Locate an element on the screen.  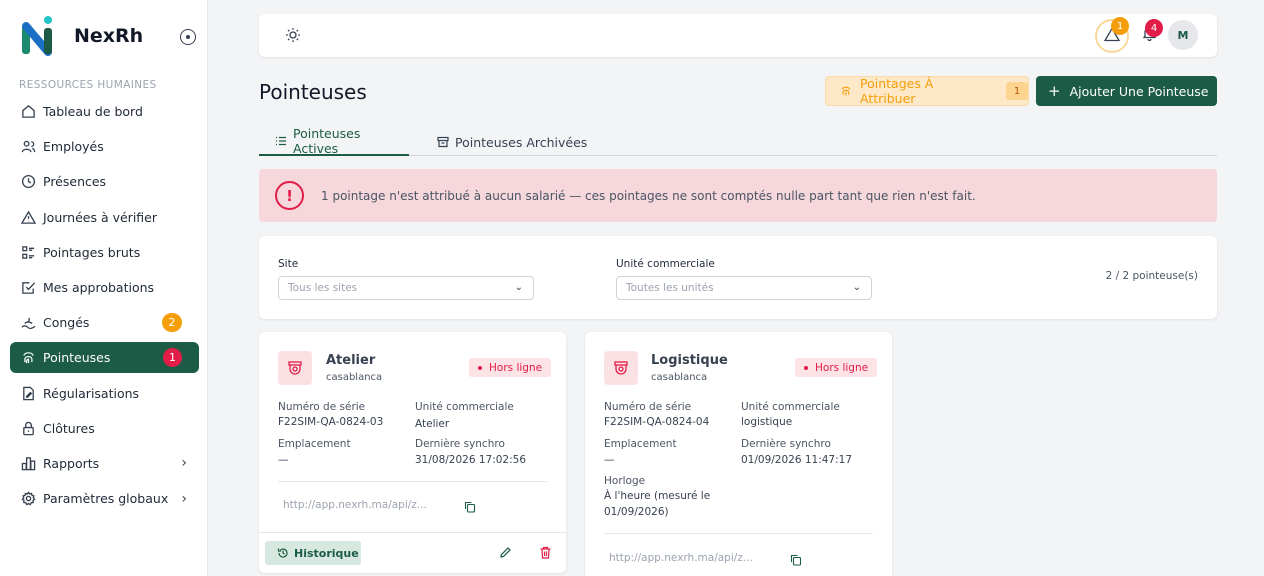
device-name: Logistique is located at coordinates (689, 360).